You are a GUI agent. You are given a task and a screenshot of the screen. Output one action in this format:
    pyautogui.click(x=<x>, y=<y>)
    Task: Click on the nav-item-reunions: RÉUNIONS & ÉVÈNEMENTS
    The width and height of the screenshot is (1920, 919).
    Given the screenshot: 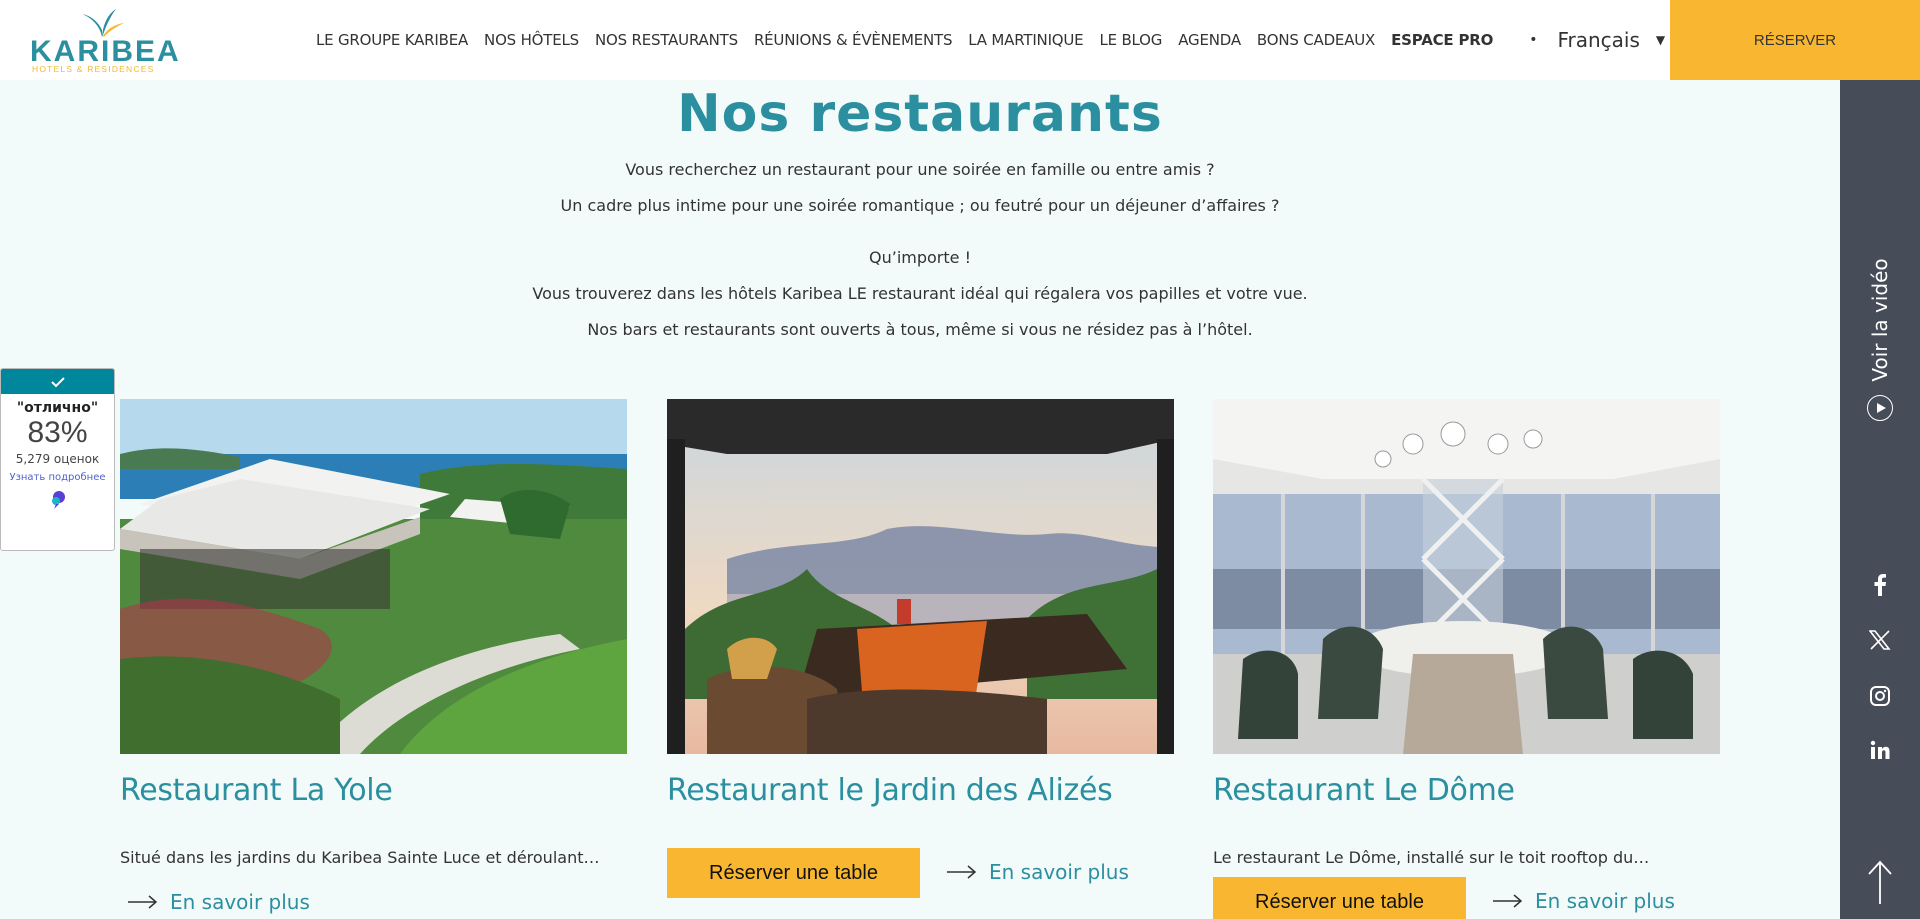 What is the action you would take?
    pyautogui.click(x=853, y=40)
    